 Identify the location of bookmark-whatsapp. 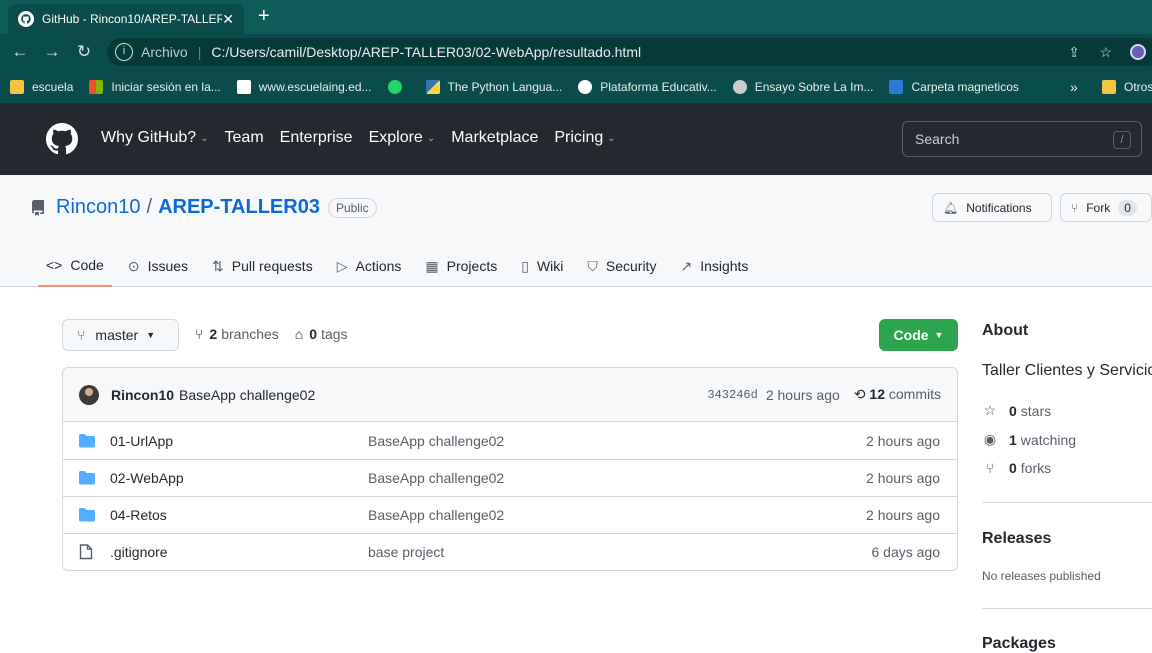
(398, 86).